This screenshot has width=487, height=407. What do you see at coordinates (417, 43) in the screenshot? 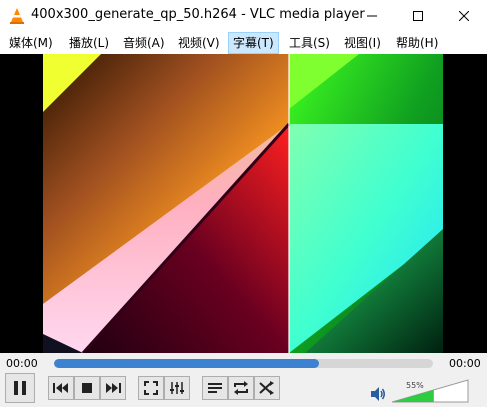
I see `menu-help: 帮助(H)` at bounding box center [417, 43].